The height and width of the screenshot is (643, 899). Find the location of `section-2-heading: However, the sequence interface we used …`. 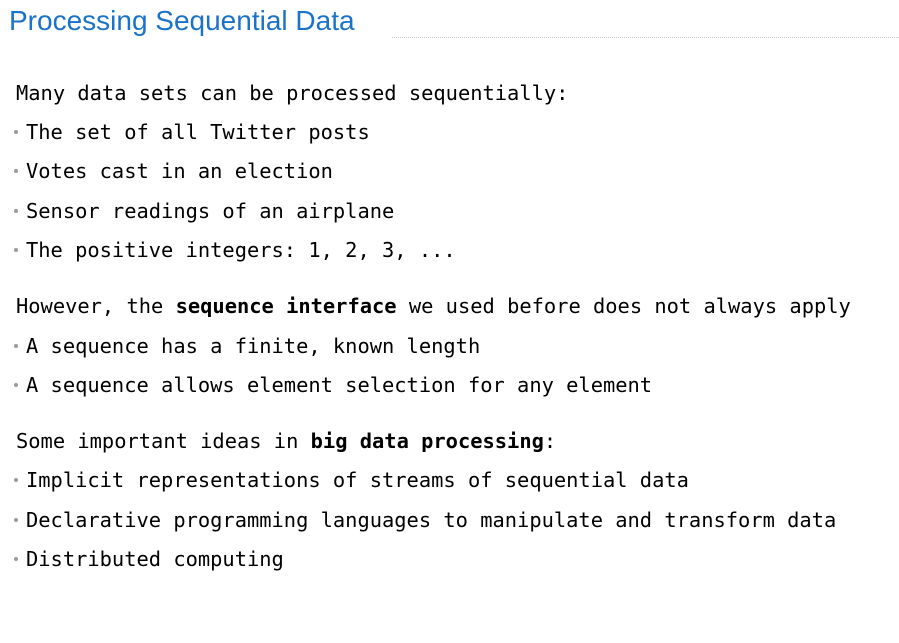

section-2-heading: However, the sequence interface we used … is located at coordinates (433, 306).